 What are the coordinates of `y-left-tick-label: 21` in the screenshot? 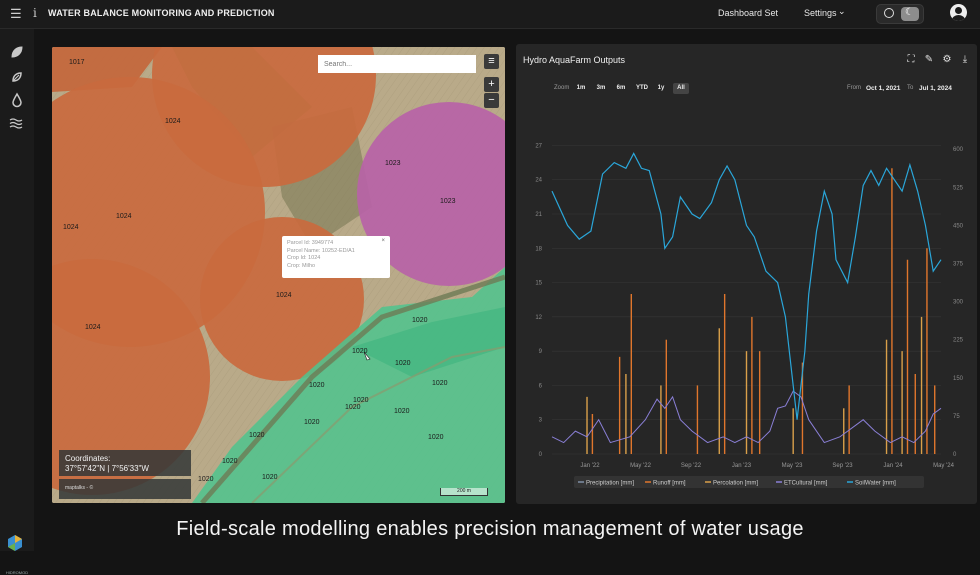 It's located at (538, 215).